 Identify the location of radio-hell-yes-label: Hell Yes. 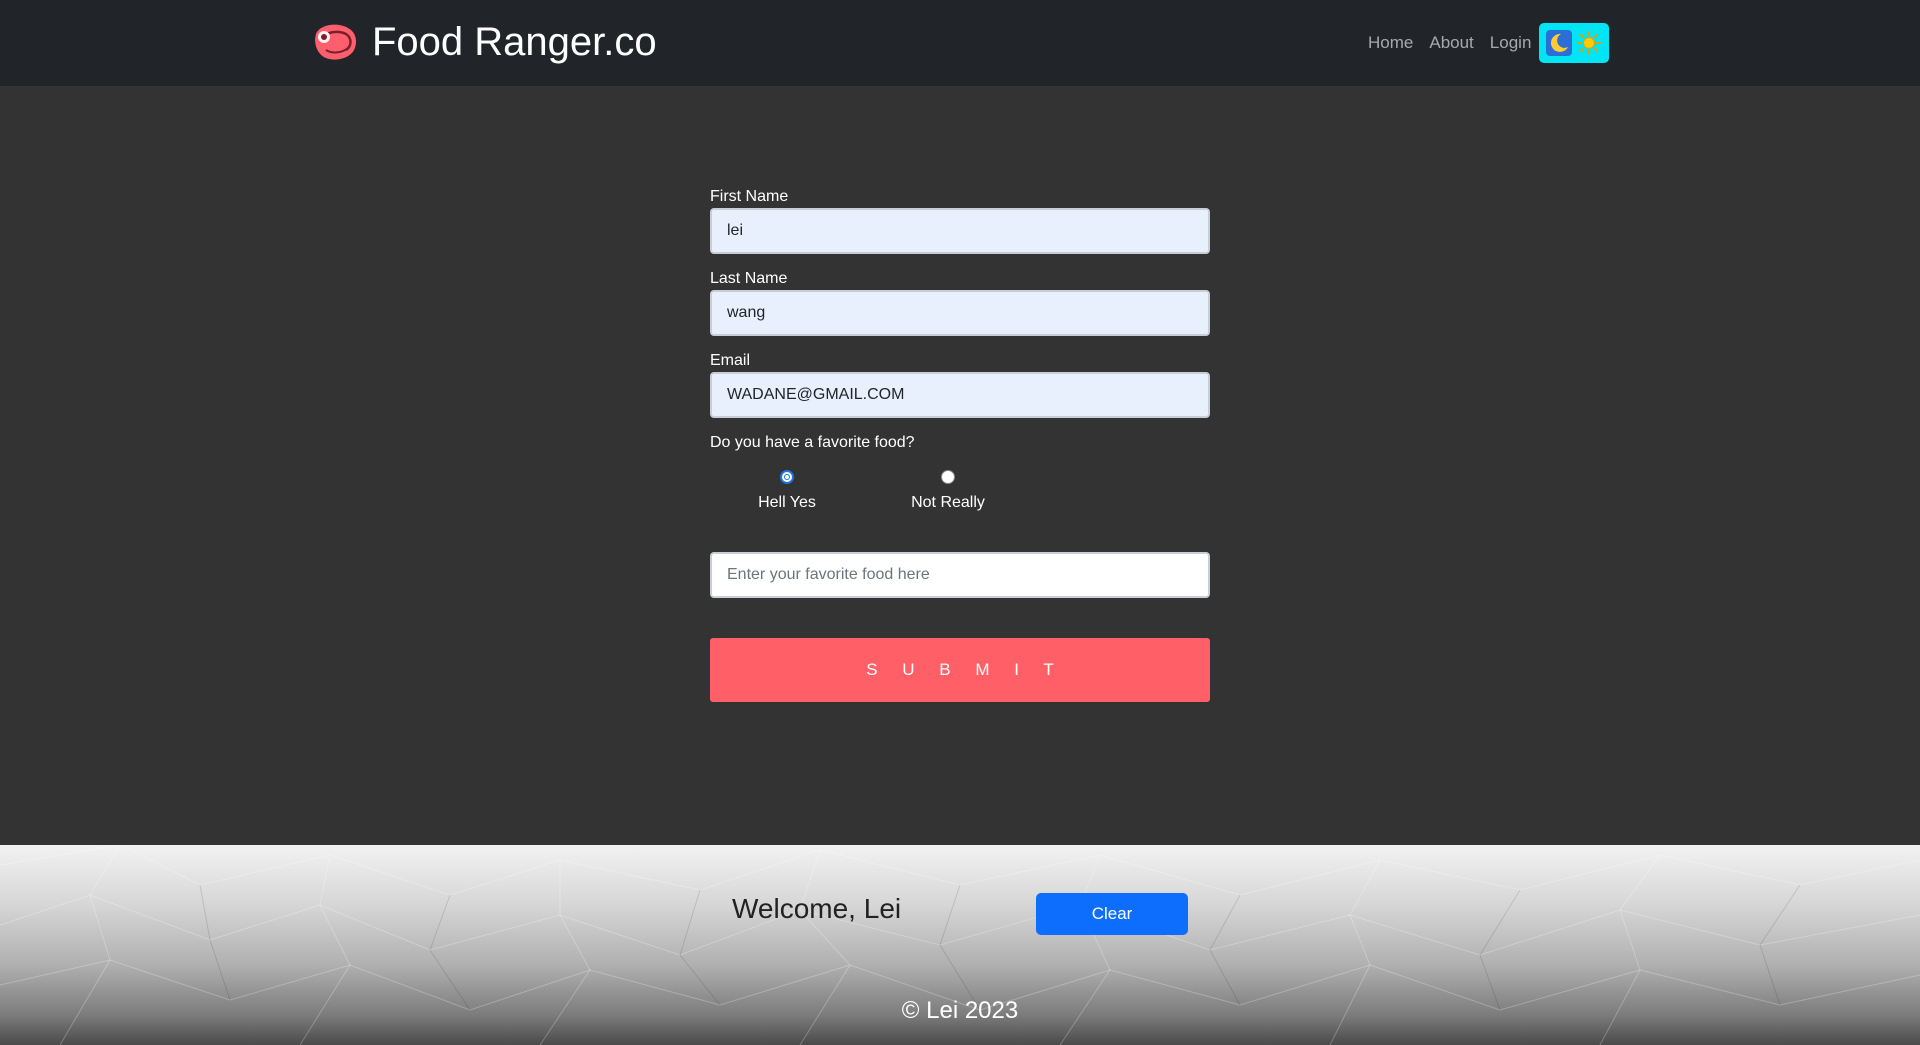
(787, 502).